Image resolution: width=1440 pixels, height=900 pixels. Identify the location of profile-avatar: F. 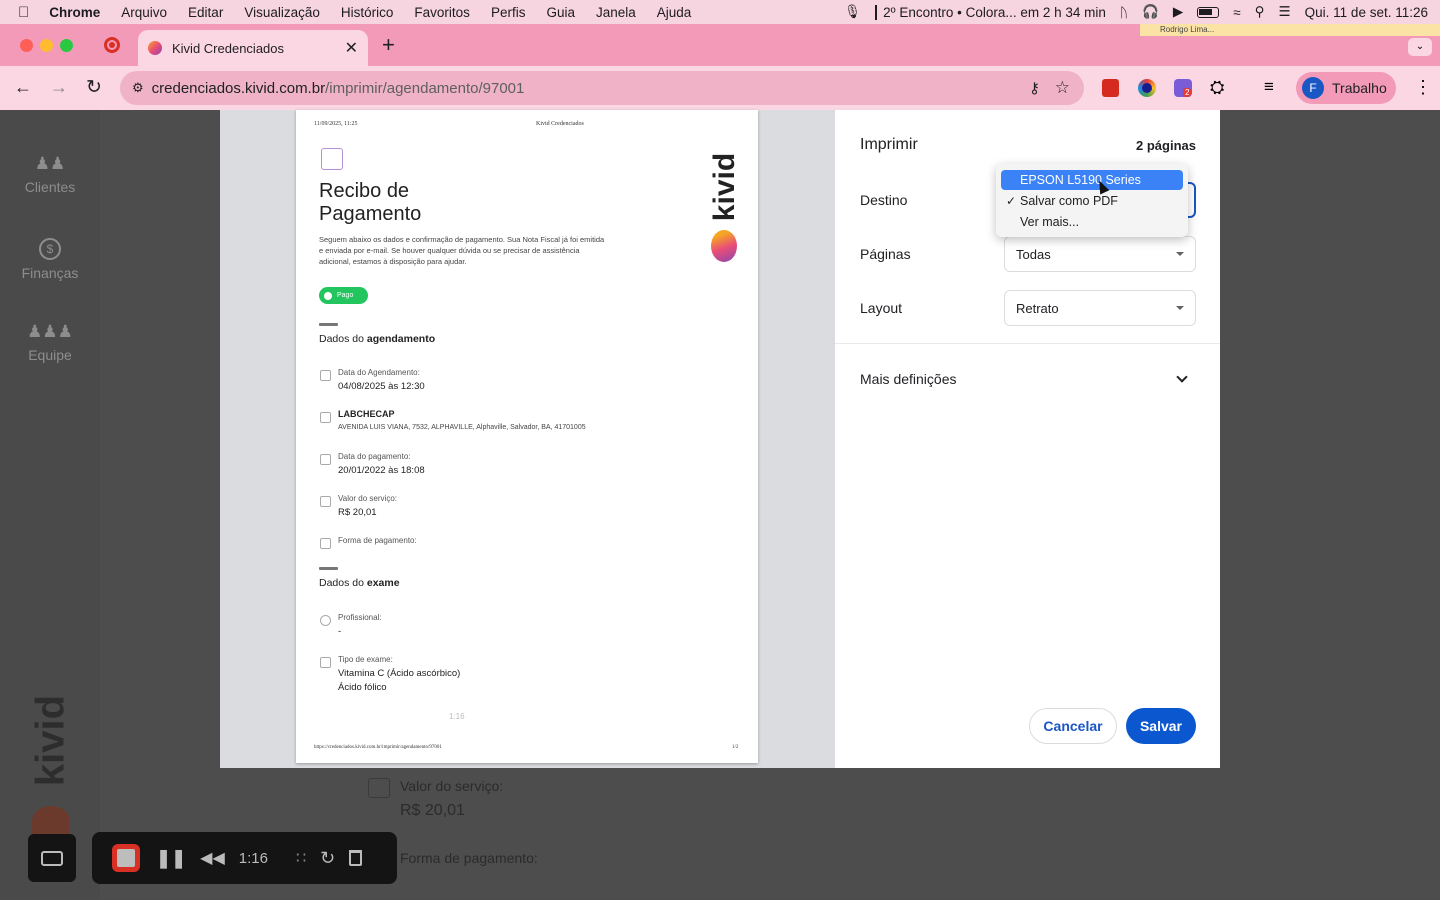
(1313, 88).